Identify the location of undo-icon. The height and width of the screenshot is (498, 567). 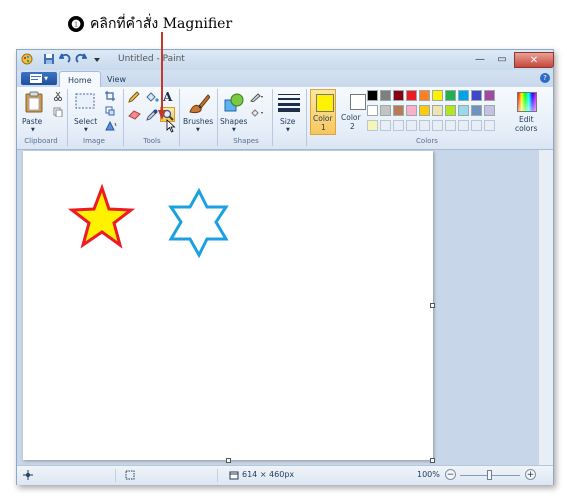
(64, 59).